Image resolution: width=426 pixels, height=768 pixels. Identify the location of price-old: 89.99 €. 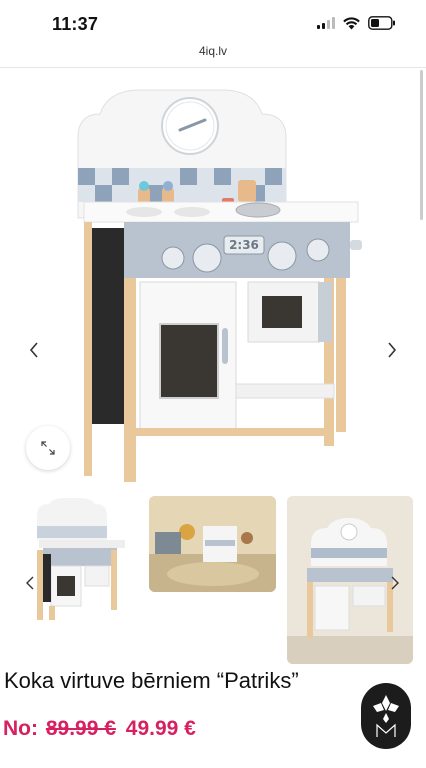
(80, 728).